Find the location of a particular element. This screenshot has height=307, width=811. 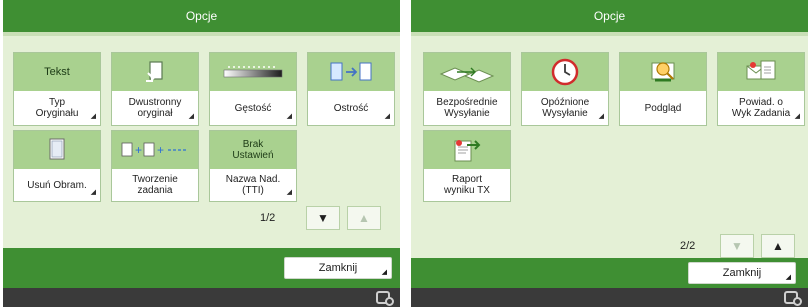

tile-preview: Podgląd is located at coordinates (663, 89).